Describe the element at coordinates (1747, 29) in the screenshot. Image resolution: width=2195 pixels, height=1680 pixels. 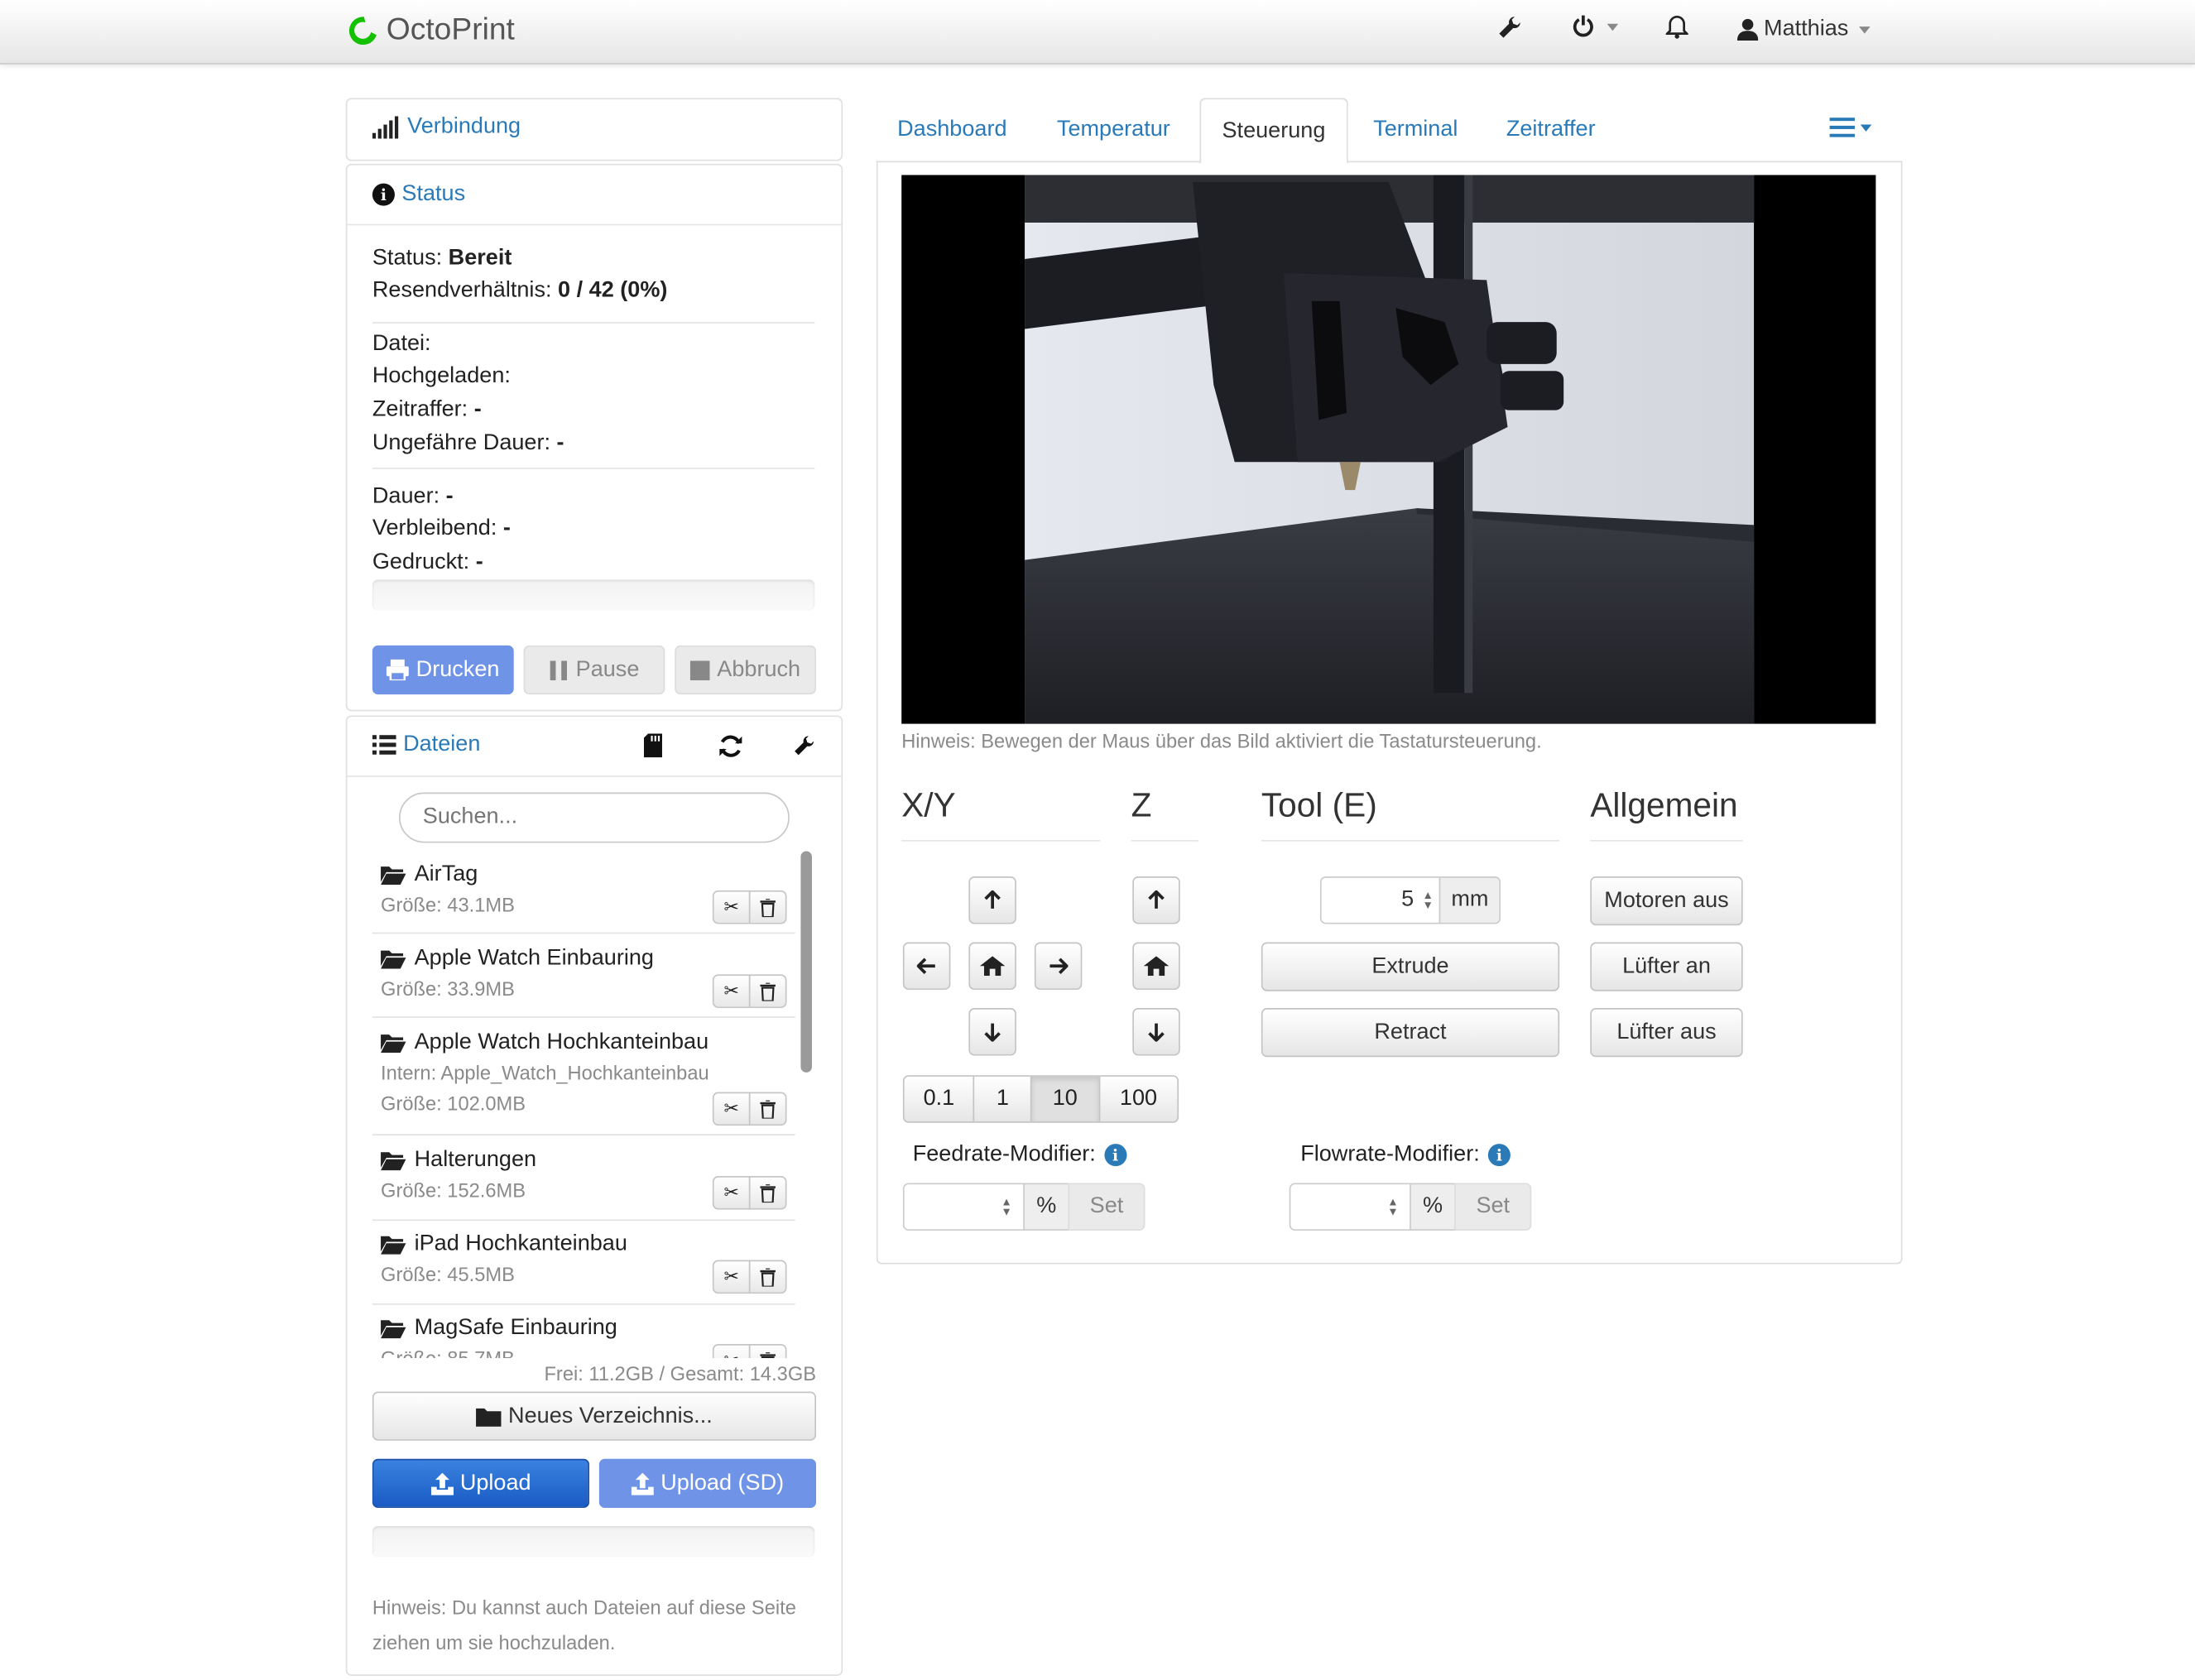
I see `user-icon` at that location.